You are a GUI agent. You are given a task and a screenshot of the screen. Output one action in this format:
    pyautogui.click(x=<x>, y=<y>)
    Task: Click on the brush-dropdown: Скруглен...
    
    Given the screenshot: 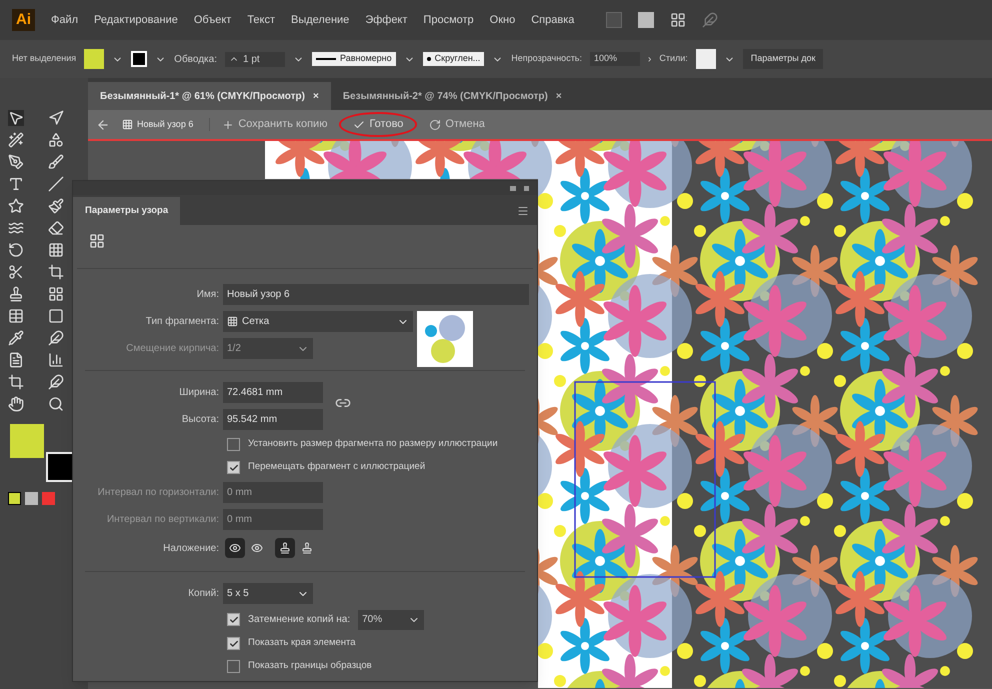 What is the action you would take?
    pyautogui.click(x=453, y=59)
    